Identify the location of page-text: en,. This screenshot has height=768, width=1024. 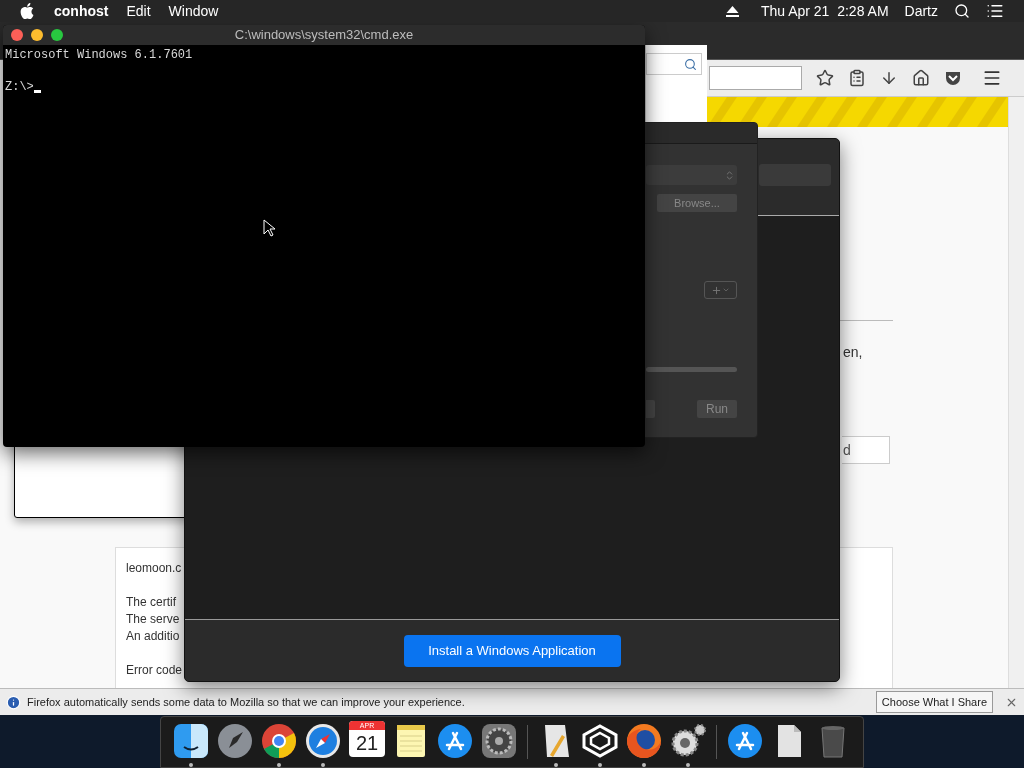
(853, 352).